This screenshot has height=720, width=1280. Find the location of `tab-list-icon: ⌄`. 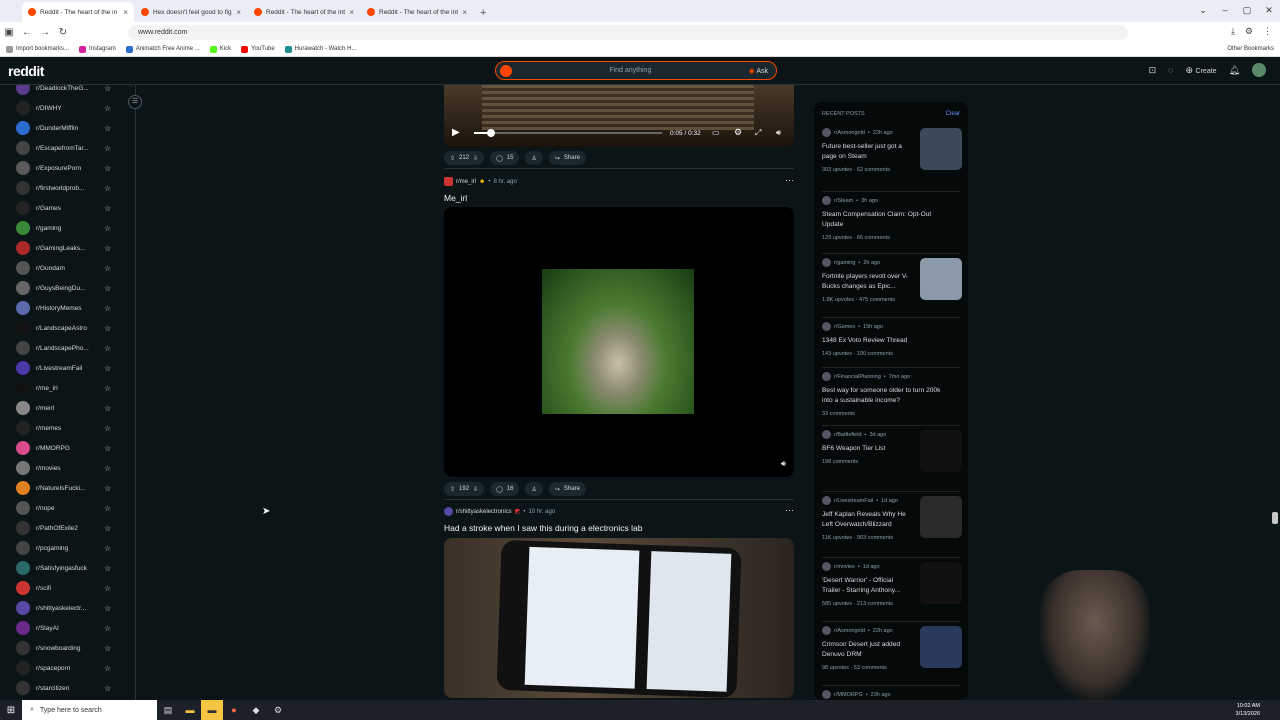

tab-list-icon: ⌄ is located at coordinates (1203, 10).